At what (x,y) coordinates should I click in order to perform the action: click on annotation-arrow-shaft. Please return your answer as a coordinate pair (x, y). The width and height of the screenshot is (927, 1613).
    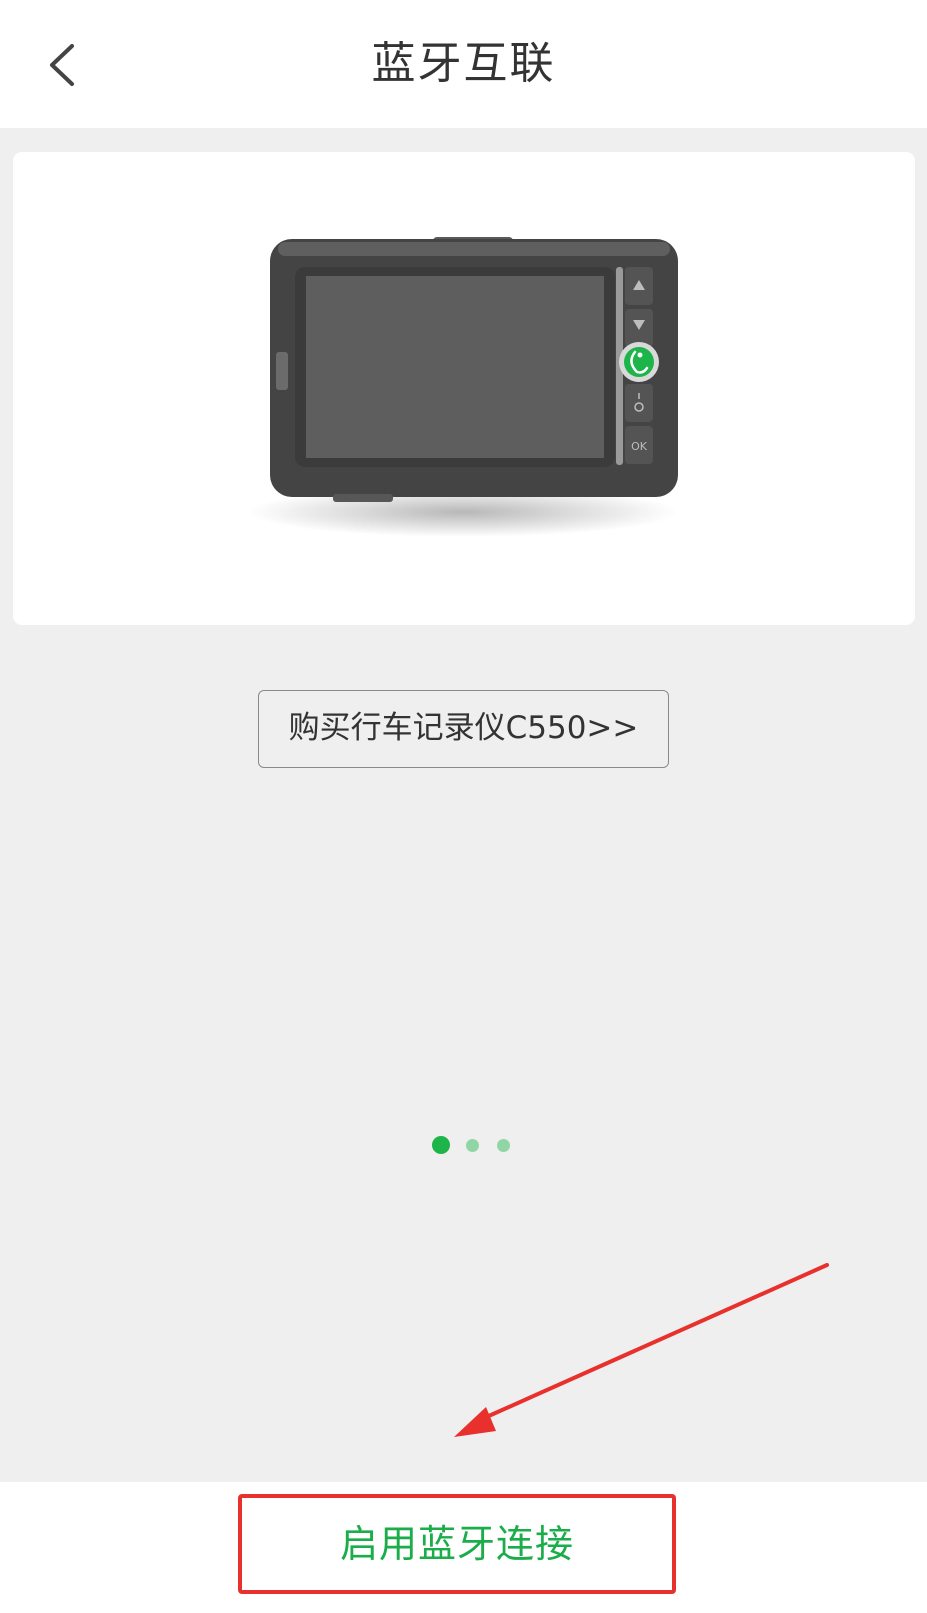
    Looking at the image, I should click on (650, 1344).